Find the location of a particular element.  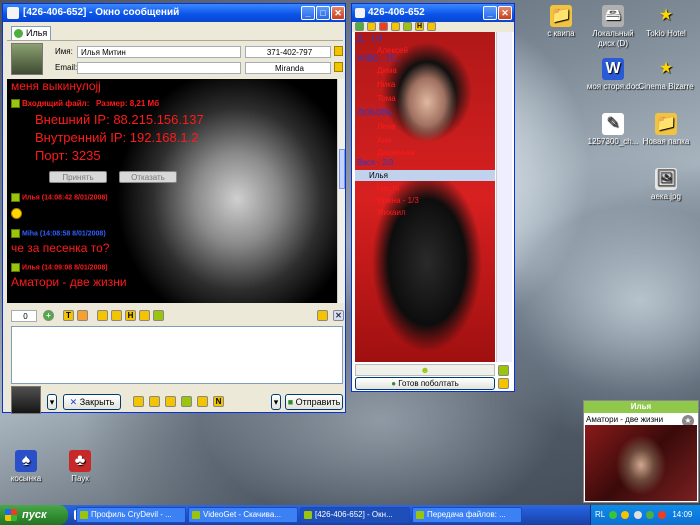

email-field is located at coordinates (159, 68).